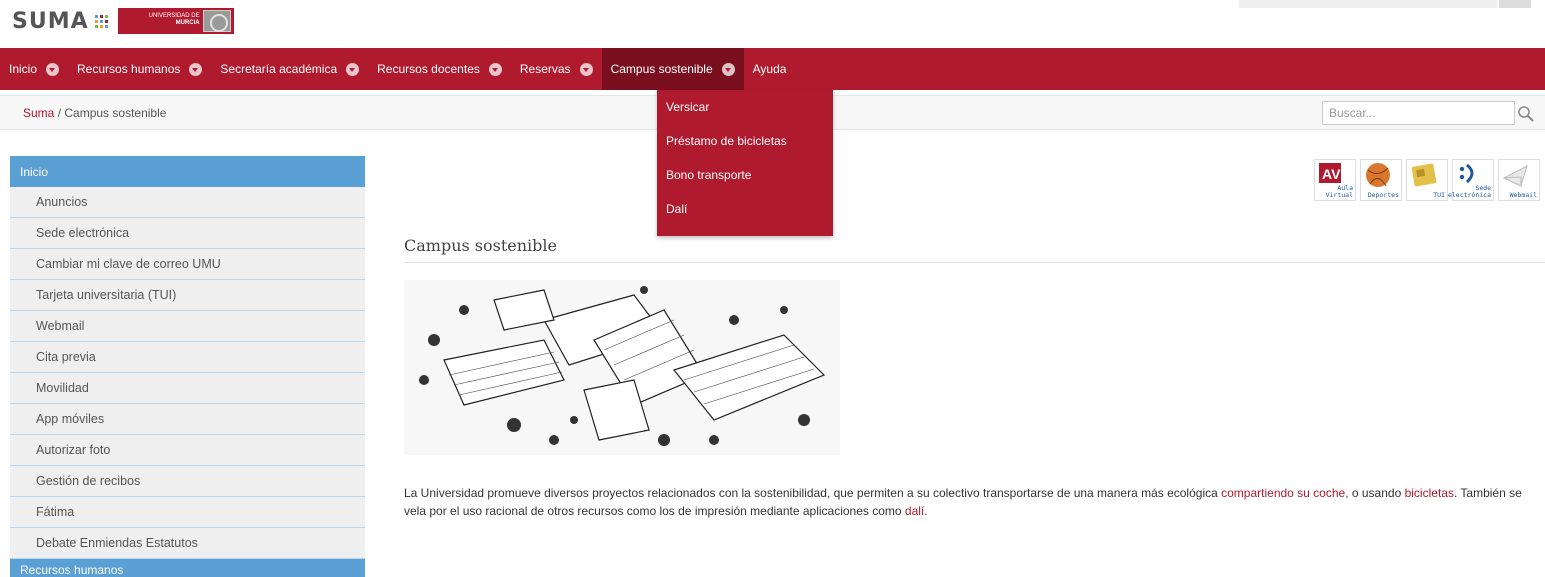  I want to click on sidebar-item-anuncios: Anuncios, so click(187, 202).